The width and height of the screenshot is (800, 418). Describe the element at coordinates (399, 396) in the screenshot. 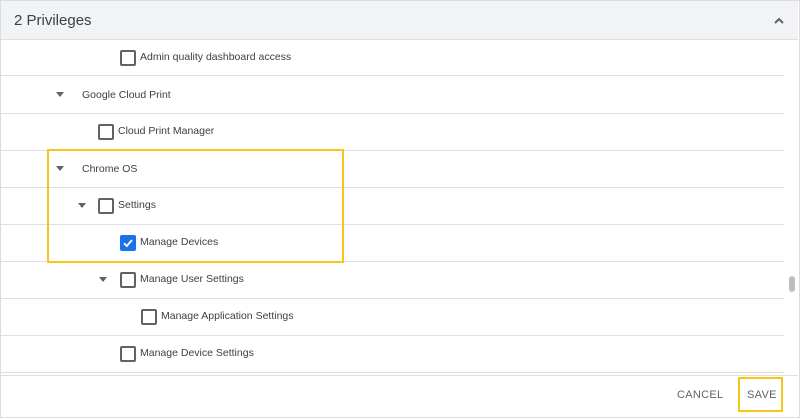

I see `dialog-footer: CANCEL SAVE` at that location.